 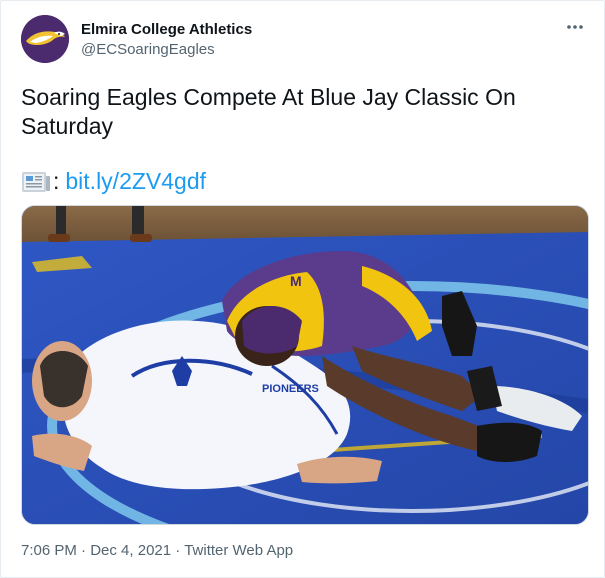 What do you see at coordinates (575, 29) in the screenshot?
I see `more-options-button` at bounding box center [575, 29].